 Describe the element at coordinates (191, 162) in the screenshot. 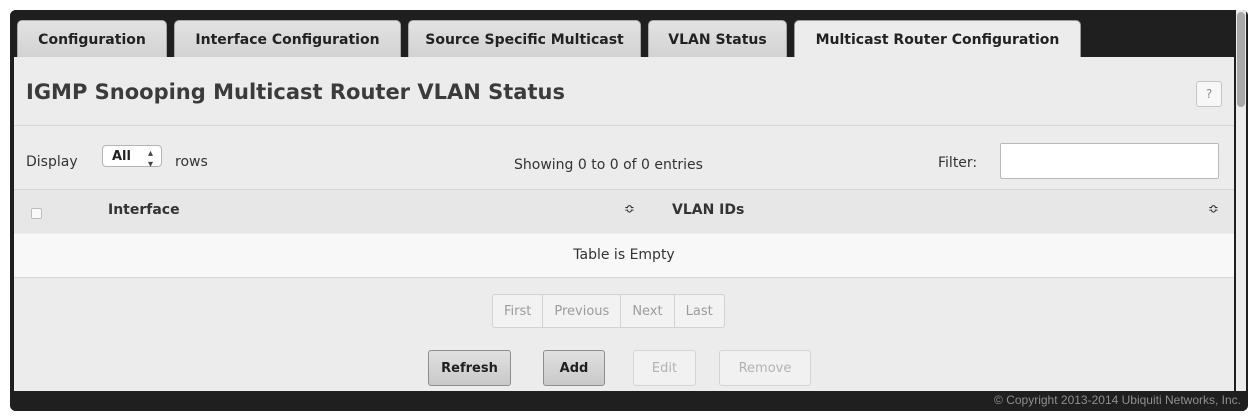

I see `rows-label: rows` at that location.